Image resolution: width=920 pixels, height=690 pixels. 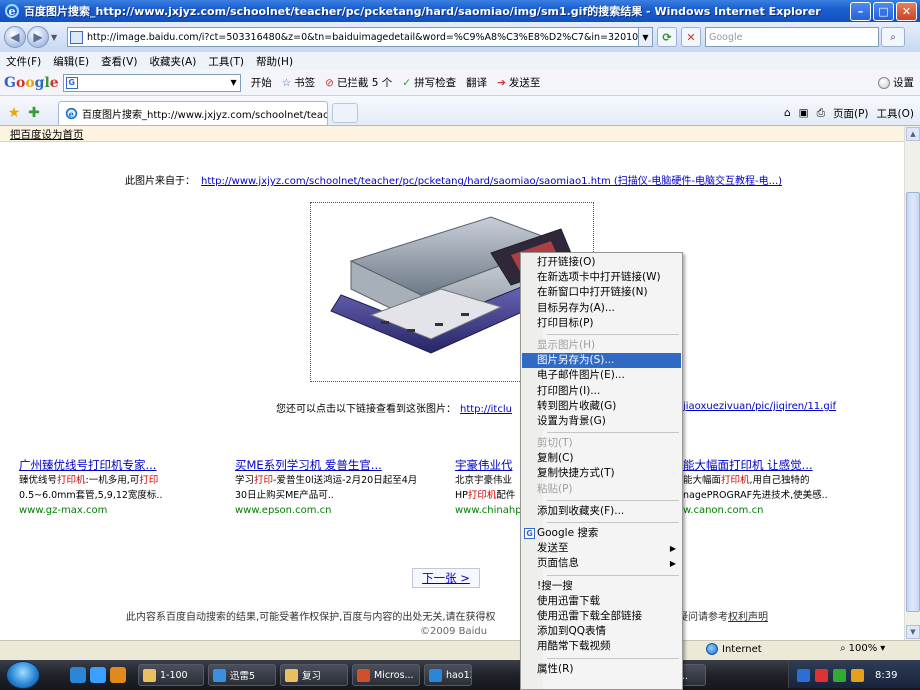 I want to click on start-button, so click(x=23, y=675).